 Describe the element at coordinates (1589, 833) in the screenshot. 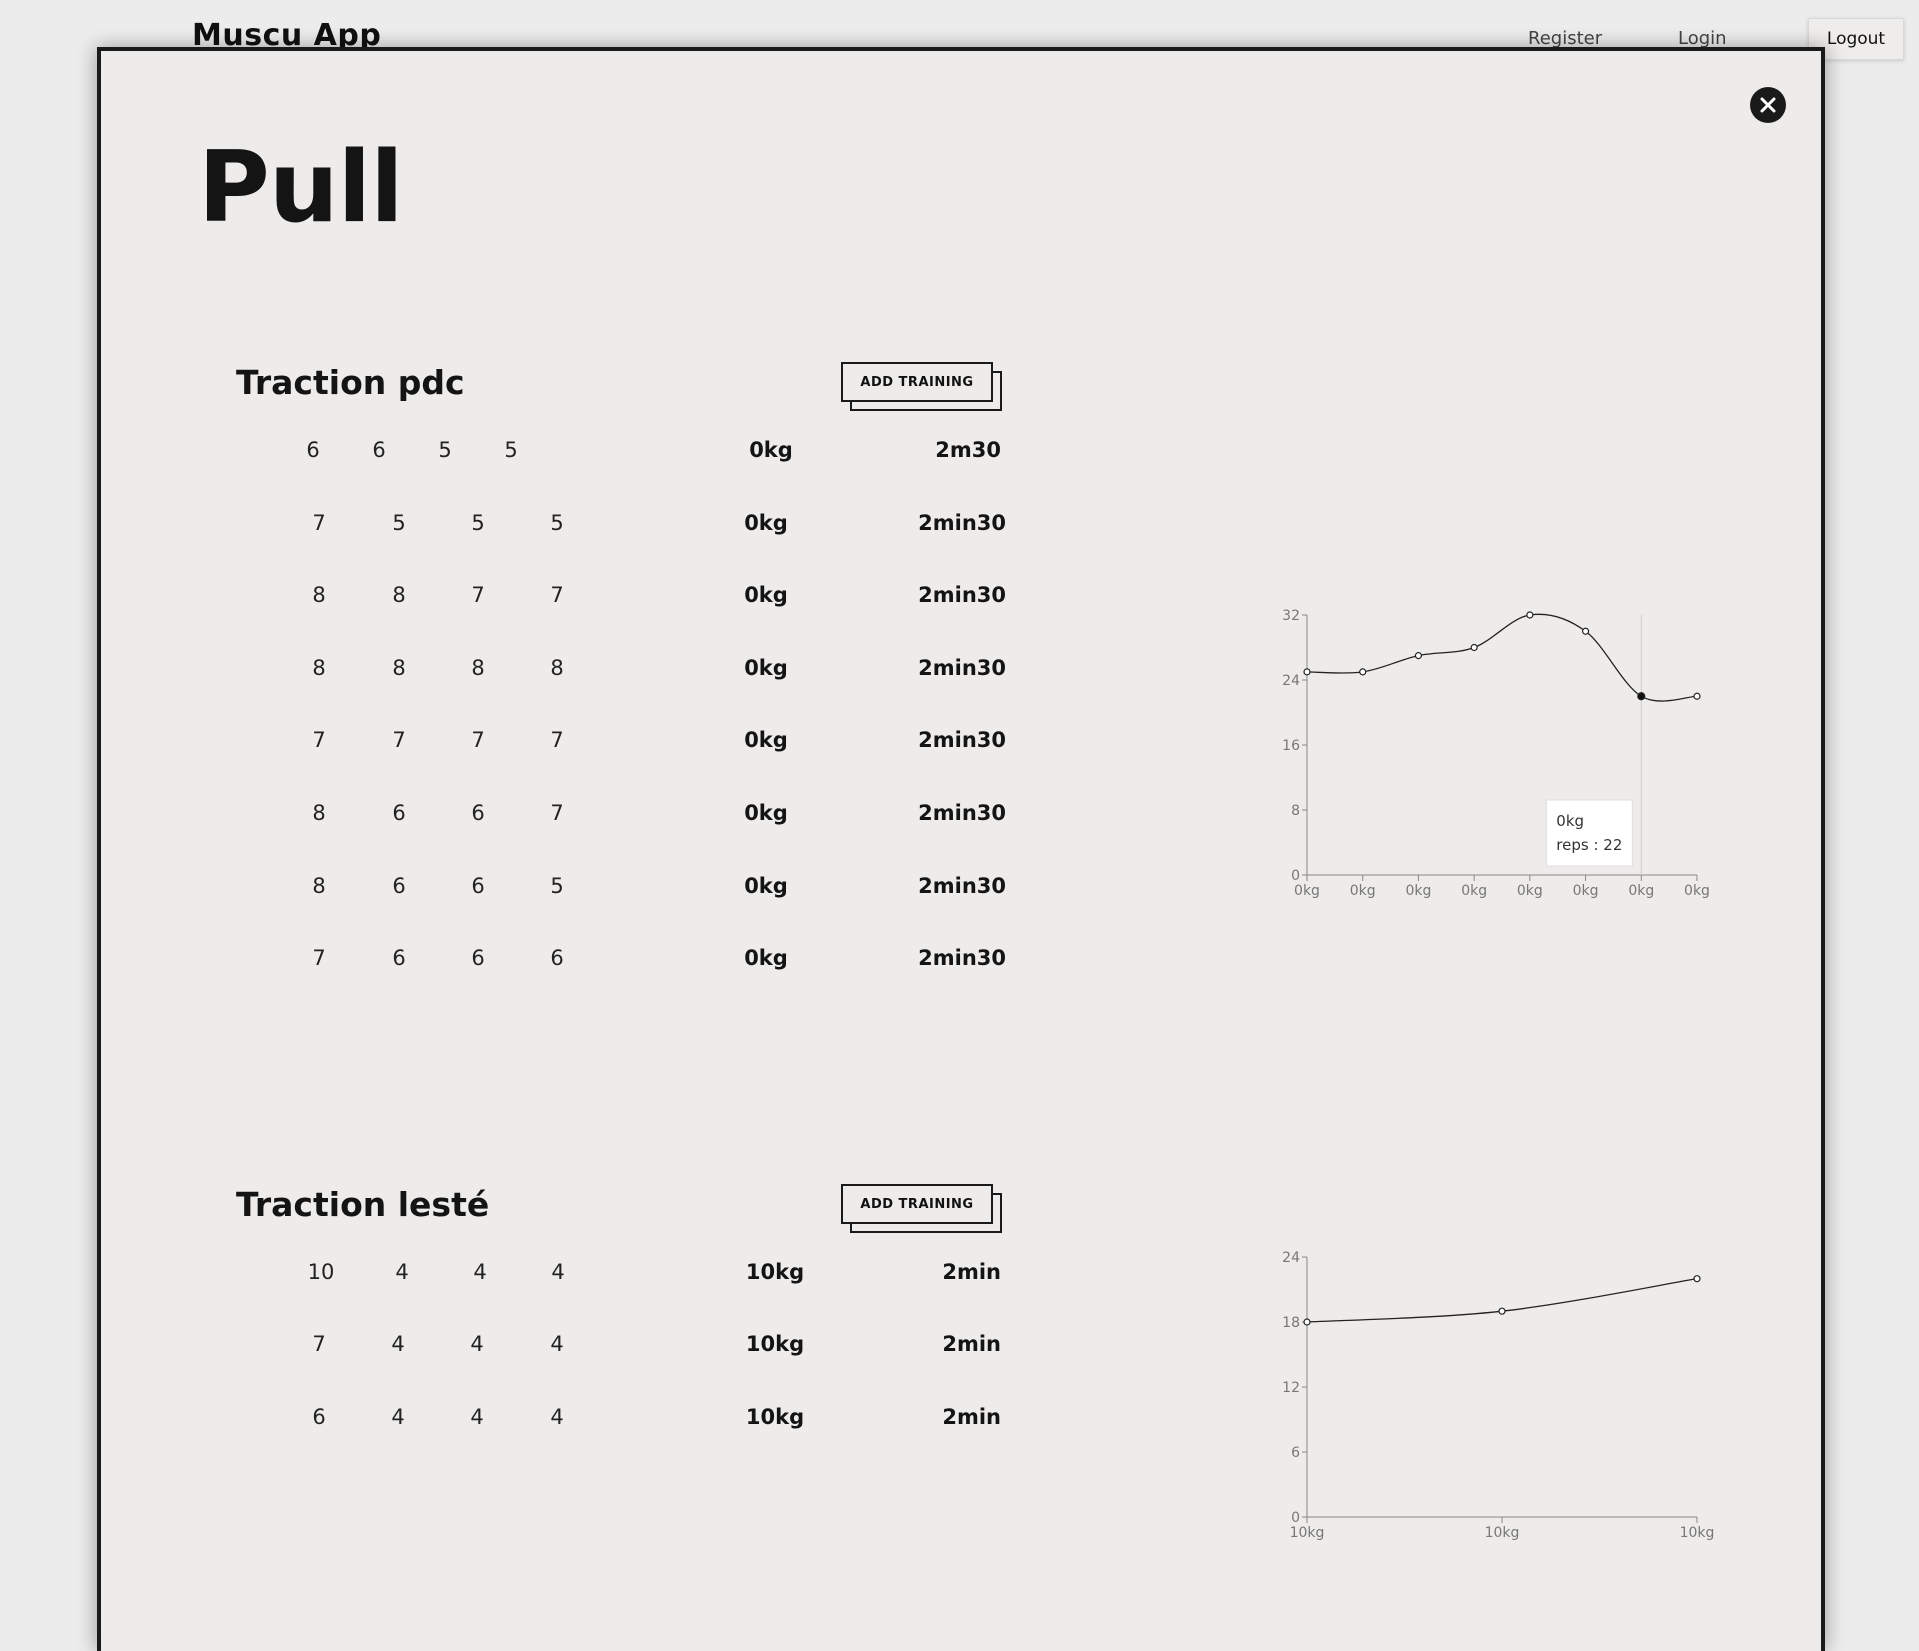

I see `chart-tooltip: 0kg reps : 22` at that location.